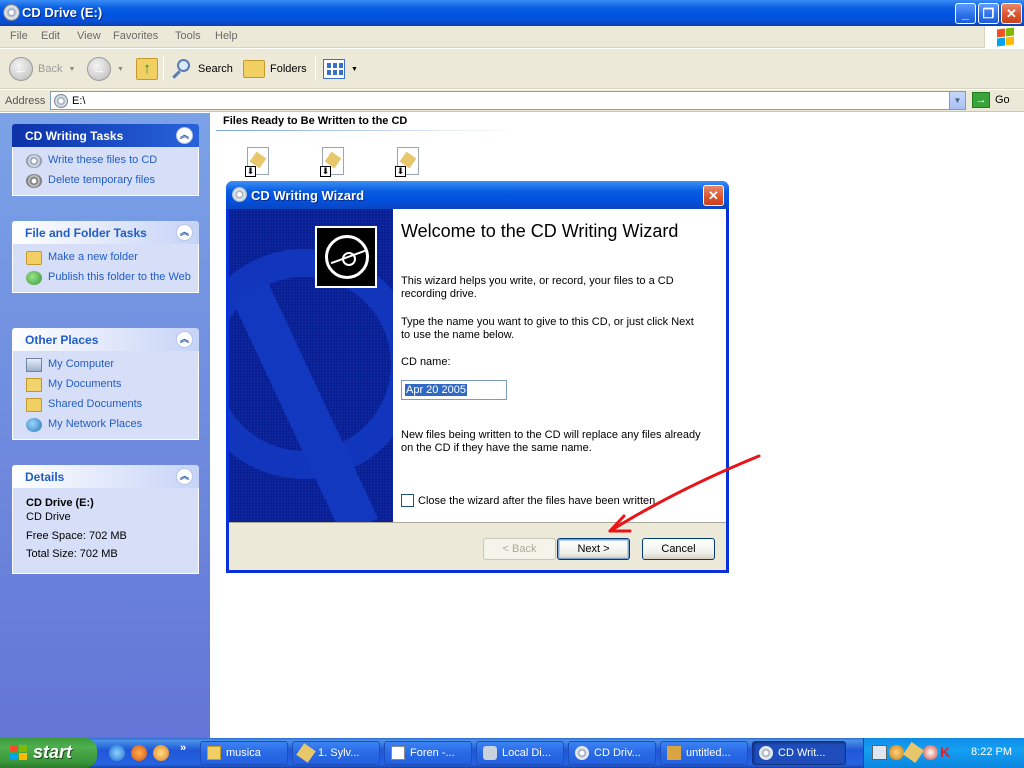 The image size is (1024, 768). Describe the element at coordinates (34, 385) in the screenshot. I see `my-documents-icon` at that location.